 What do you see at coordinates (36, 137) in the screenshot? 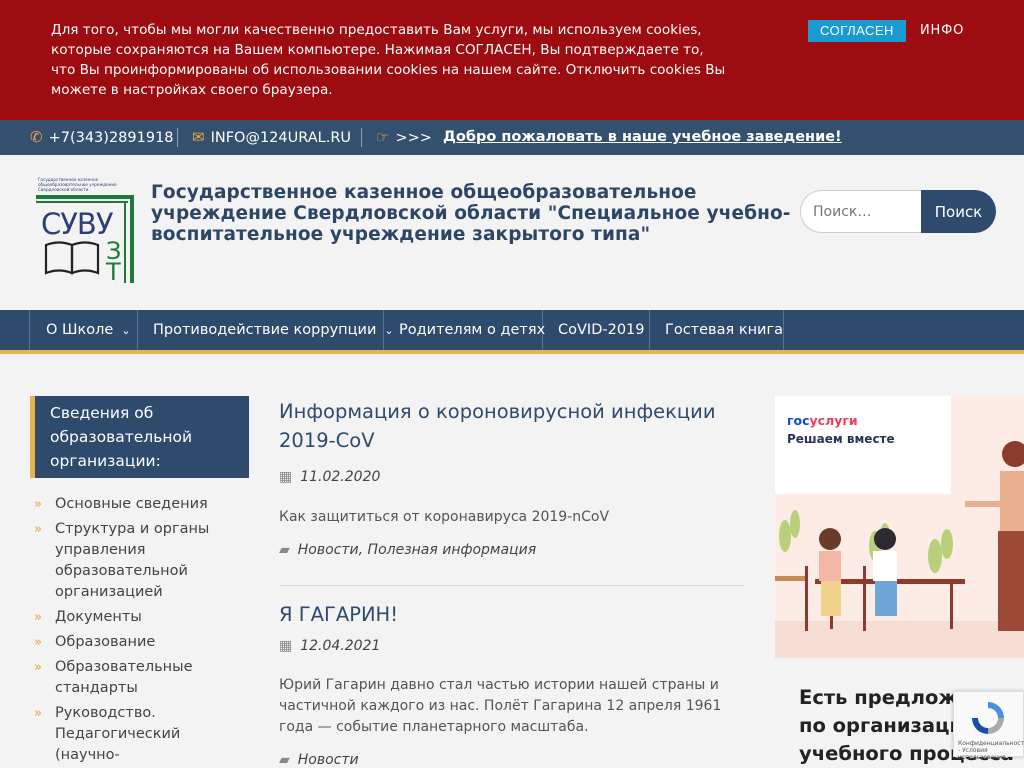
I see `phone-icon: ✆` at bounding box center [36, 137].